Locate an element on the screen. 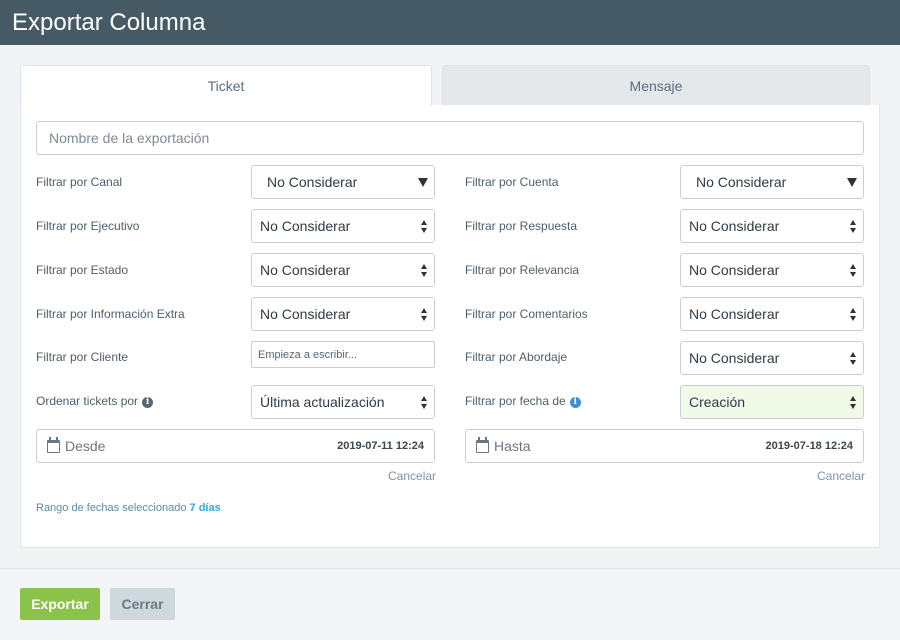  date-type-value: Creación is located at coordinates (717, 402).